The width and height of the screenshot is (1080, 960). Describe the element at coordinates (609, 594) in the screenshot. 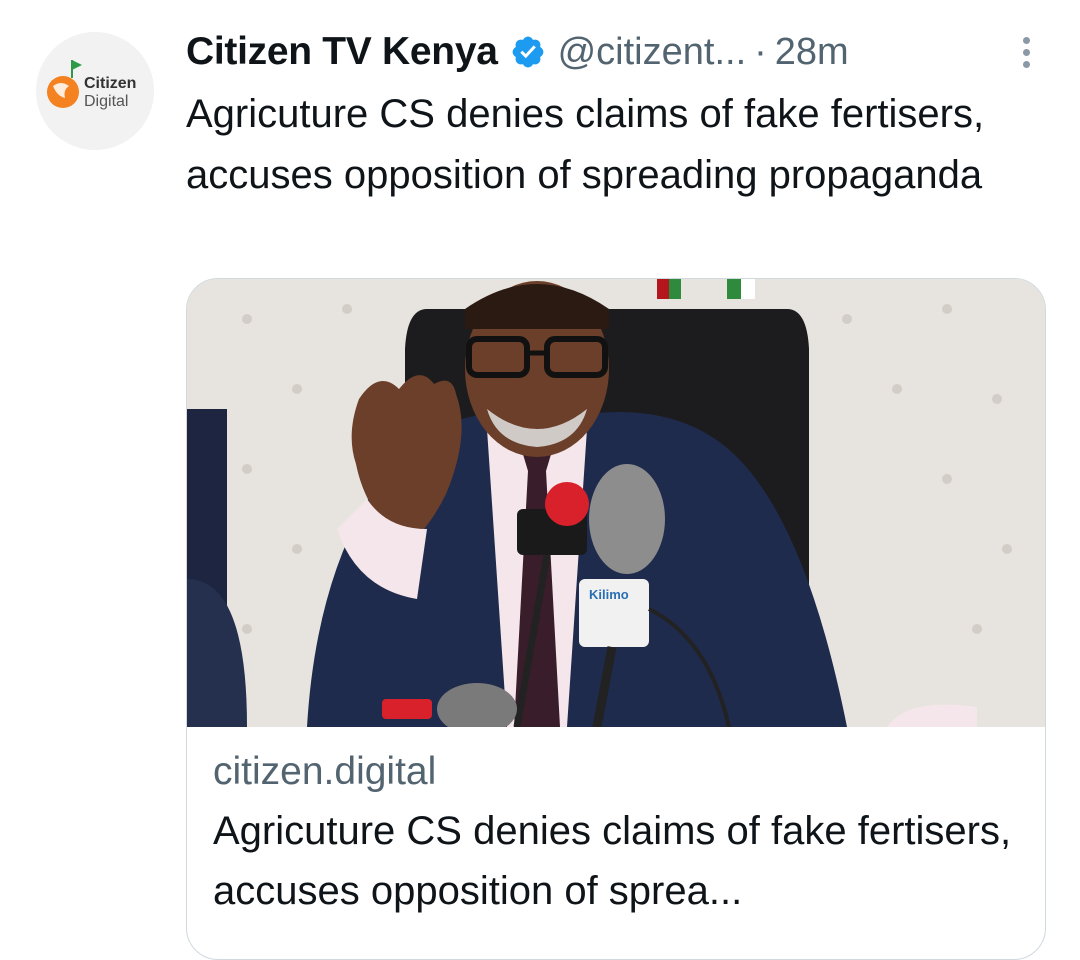

I see `mic-label-kilimo: Kilimo` at that location.